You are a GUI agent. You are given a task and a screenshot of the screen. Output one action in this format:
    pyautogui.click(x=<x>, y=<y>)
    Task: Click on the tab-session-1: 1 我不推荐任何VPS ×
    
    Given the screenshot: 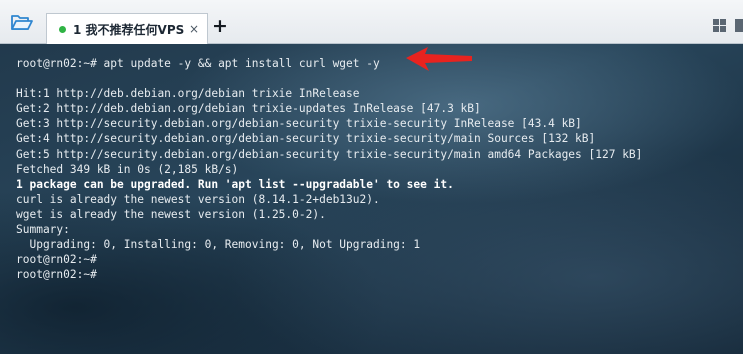 What is the action you would take?
    pyautogui.click(x=127, y=28)
    